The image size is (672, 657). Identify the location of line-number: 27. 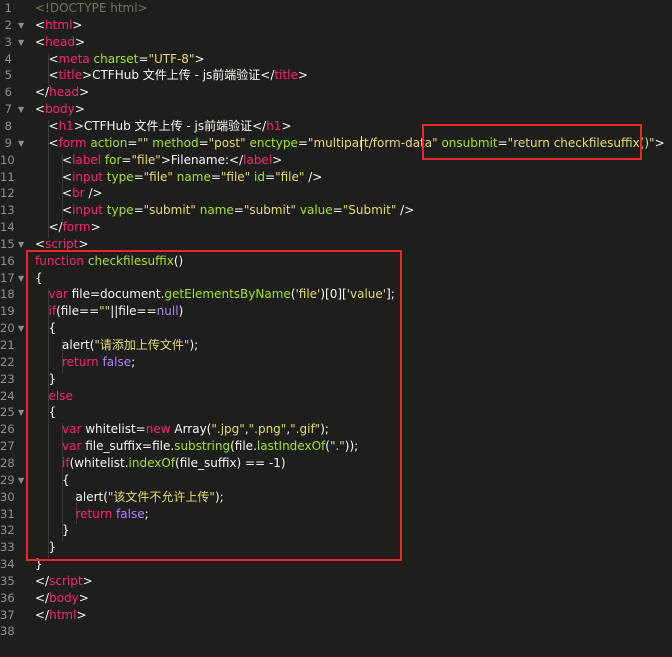
(7, 446).